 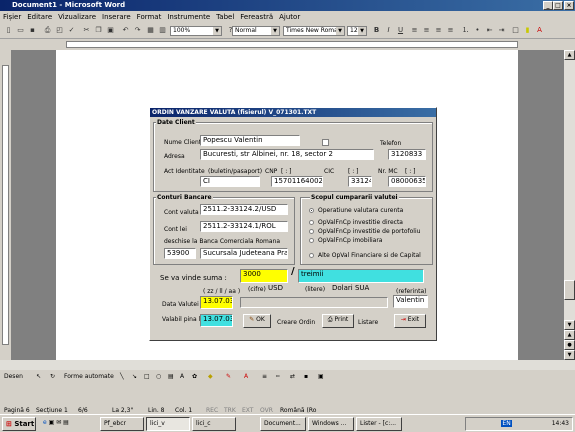 I want to click on phone-field: 3120833, so click(x=407, y=154).